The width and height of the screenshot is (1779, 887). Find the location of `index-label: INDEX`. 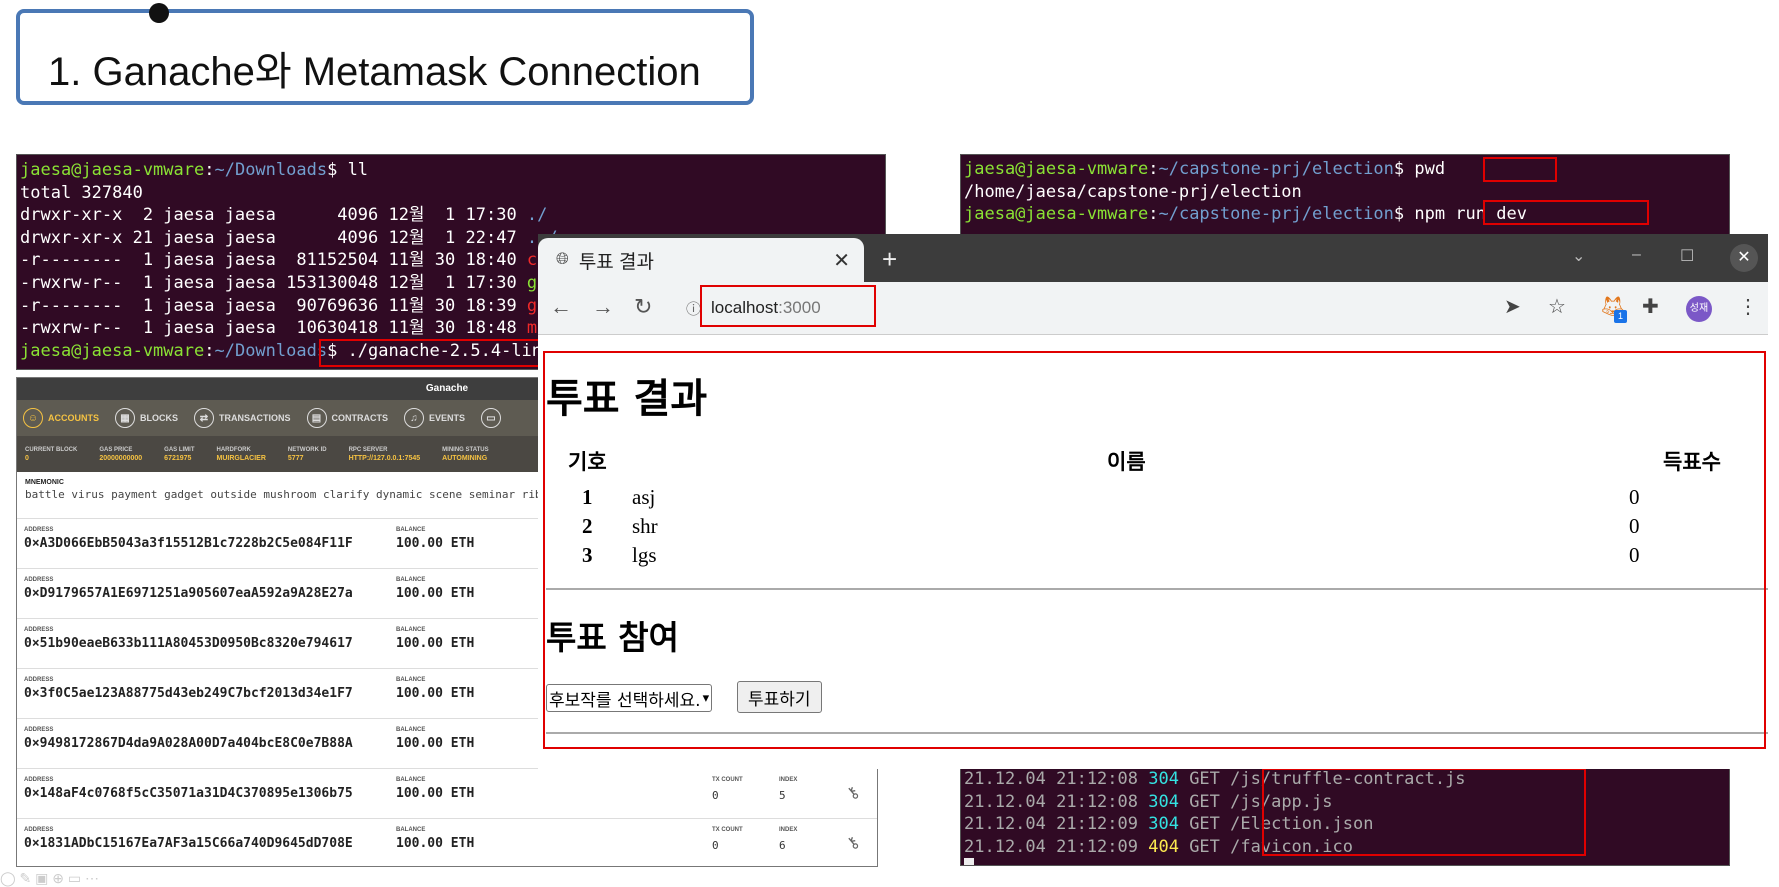

index-label: INDEX is located at coordinates (788, 780).